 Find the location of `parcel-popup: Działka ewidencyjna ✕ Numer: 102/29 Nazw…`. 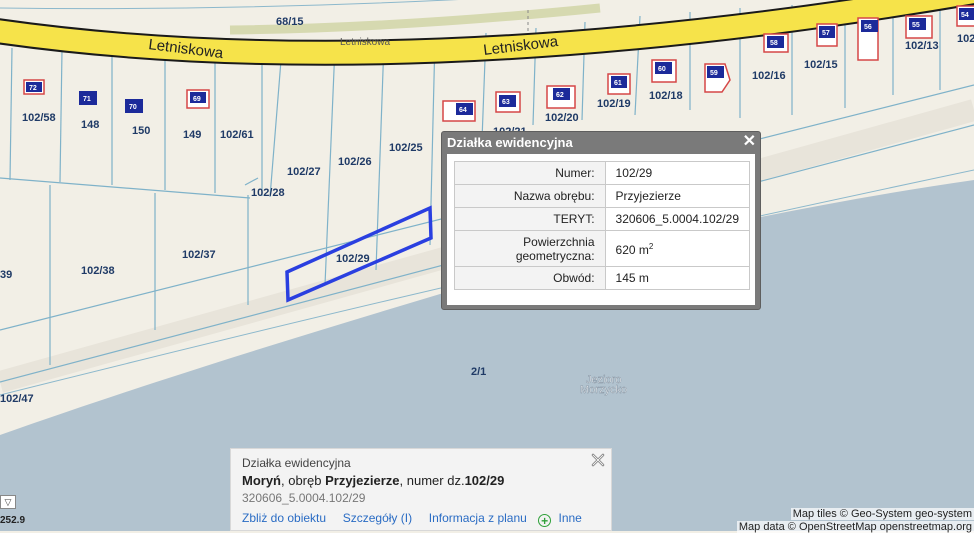

parcel-popup: Działka ewidencyjna ✕ Numer: 102/29 Nazw… is located at coordinates (601, 220).